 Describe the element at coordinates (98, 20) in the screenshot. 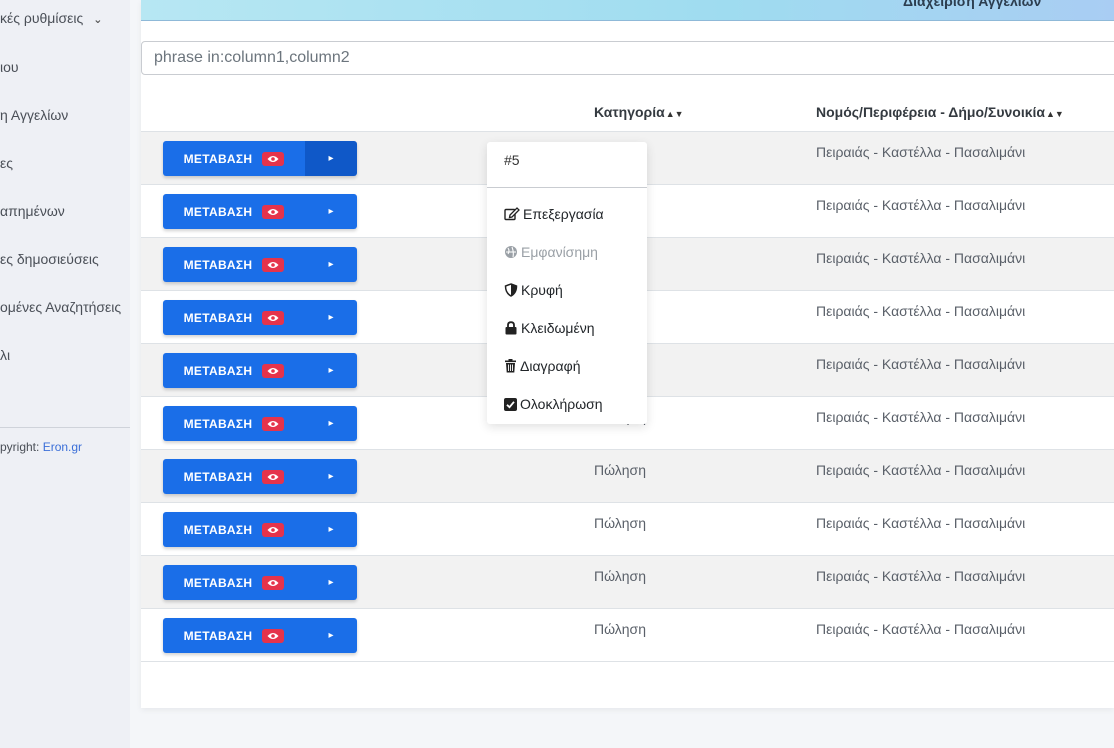

I see `chevron-down-icon: ⌄` at that location.